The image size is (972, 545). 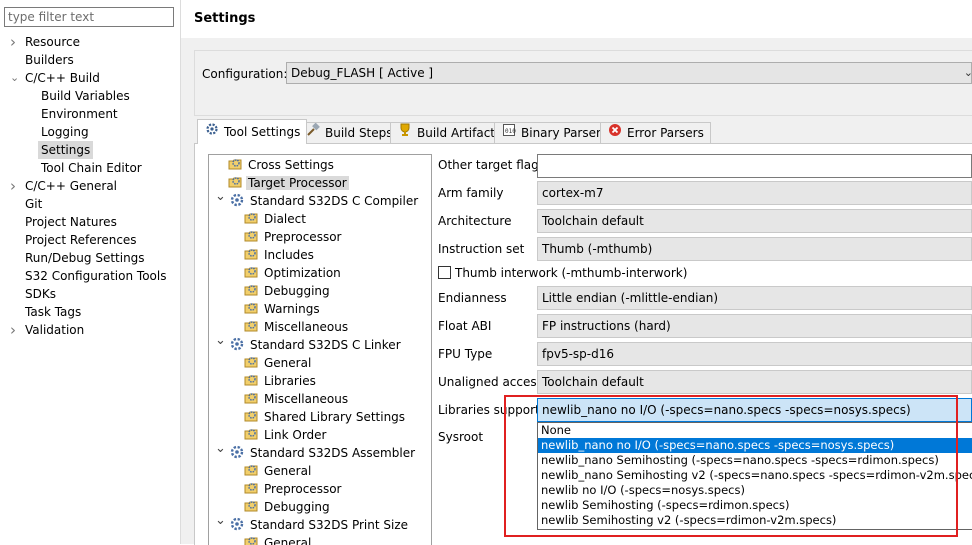 I want to click on tab-build-steps: Build Steps, so click(x=349, y=132).